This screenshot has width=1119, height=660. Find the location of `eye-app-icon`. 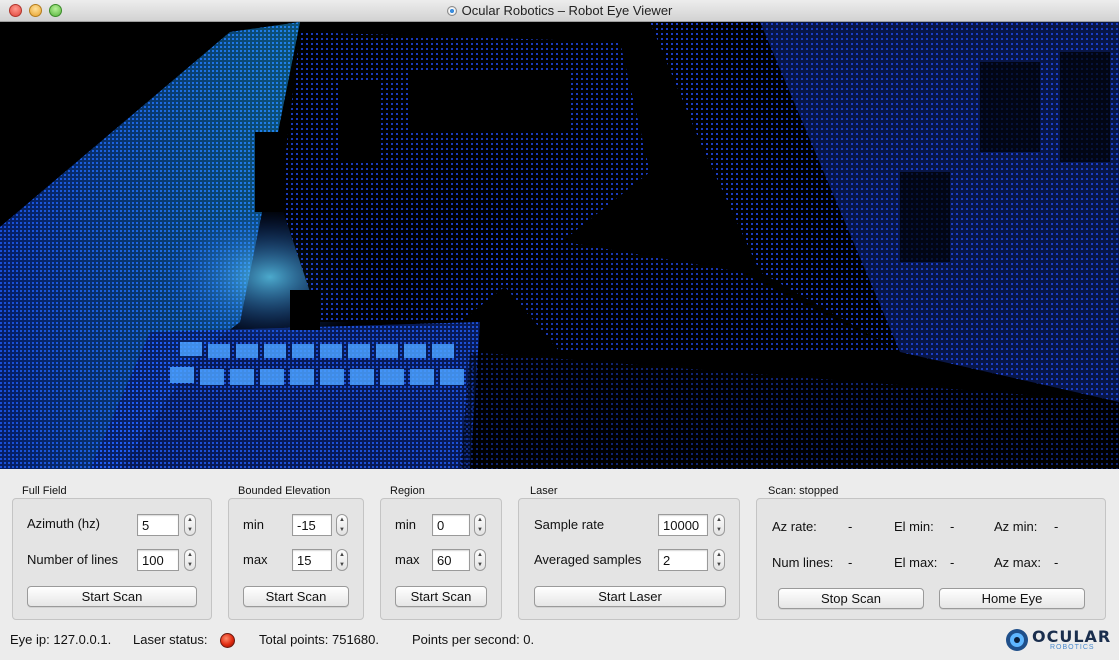

eye-app-icon is located at coordinates (451, 11).